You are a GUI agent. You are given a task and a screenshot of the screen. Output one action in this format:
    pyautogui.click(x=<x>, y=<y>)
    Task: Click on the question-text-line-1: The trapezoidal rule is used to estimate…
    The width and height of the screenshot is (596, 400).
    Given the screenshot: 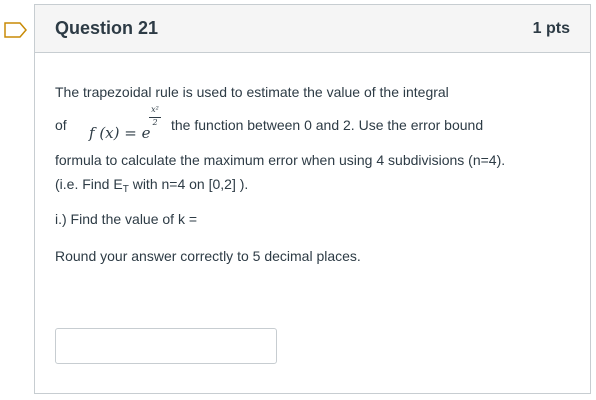 What is the action you would take?
    pyautogui.click(x=252, y=92)
    